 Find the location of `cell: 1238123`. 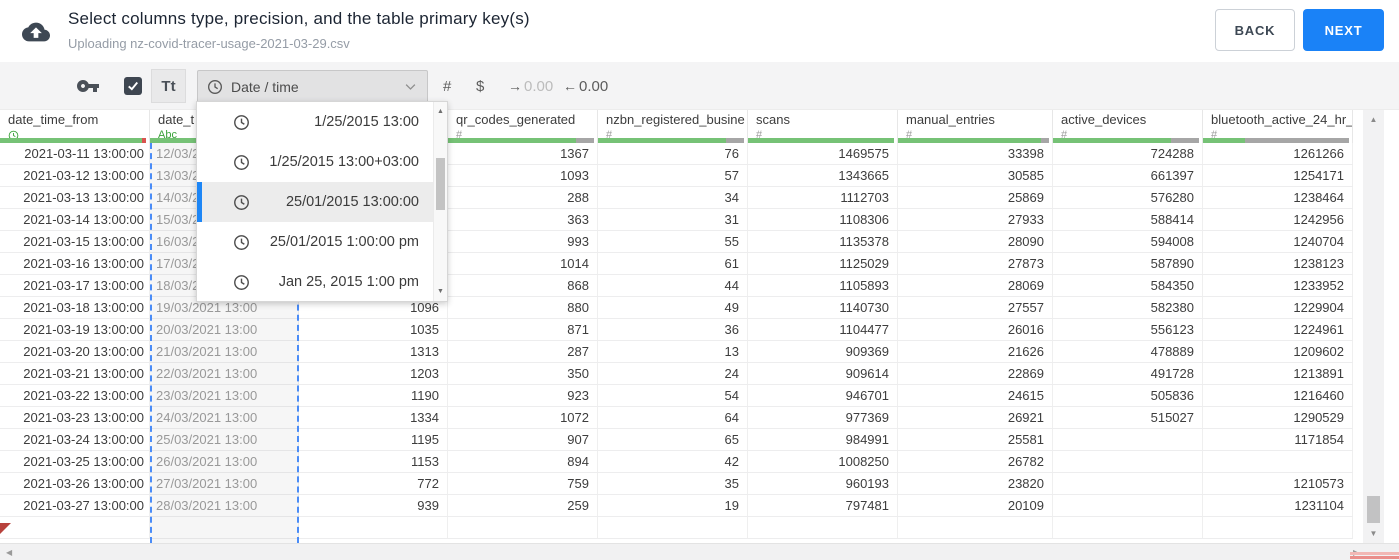

cell: 1238123 is located at coordinates (1278, 263).